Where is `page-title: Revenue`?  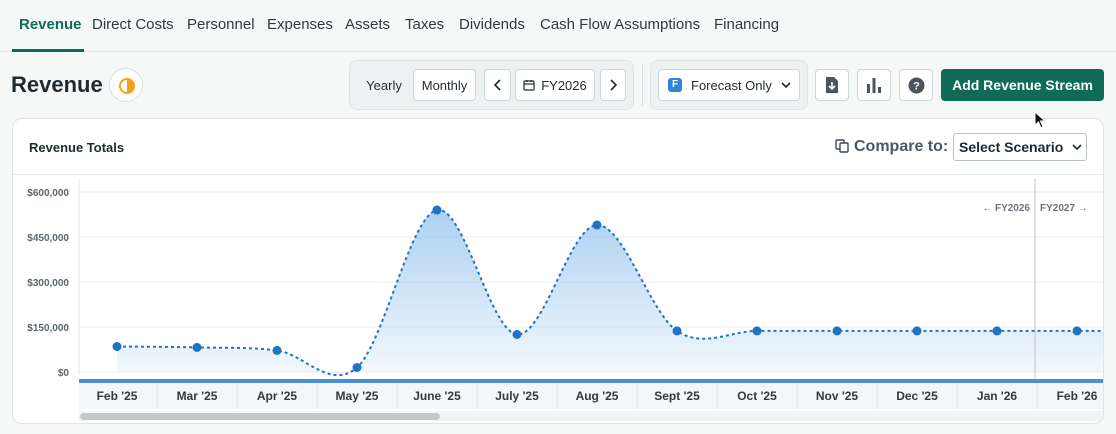
page-title: Revenue is located at coordinates (57, 84).